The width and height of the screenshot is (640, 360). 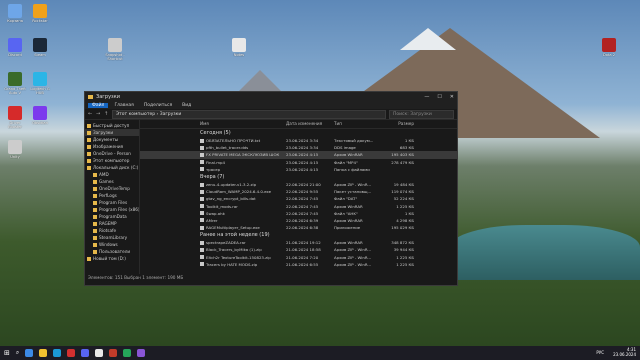 What do you see at coordinates (40, 52) in the screenshot?
I see `desktop-icon: Steam` at bounding box center [40, 52].